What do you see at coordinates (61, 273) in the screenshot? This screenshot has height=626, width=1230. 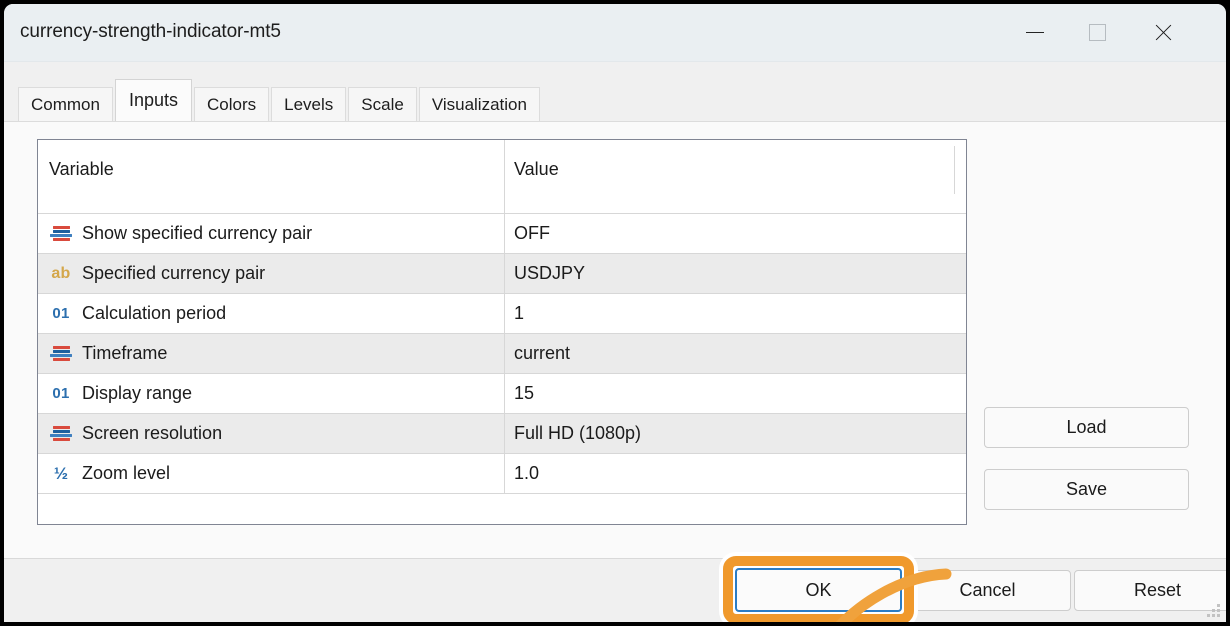 I see `string-ab-icon: ab` at bounding box center [61, 273].